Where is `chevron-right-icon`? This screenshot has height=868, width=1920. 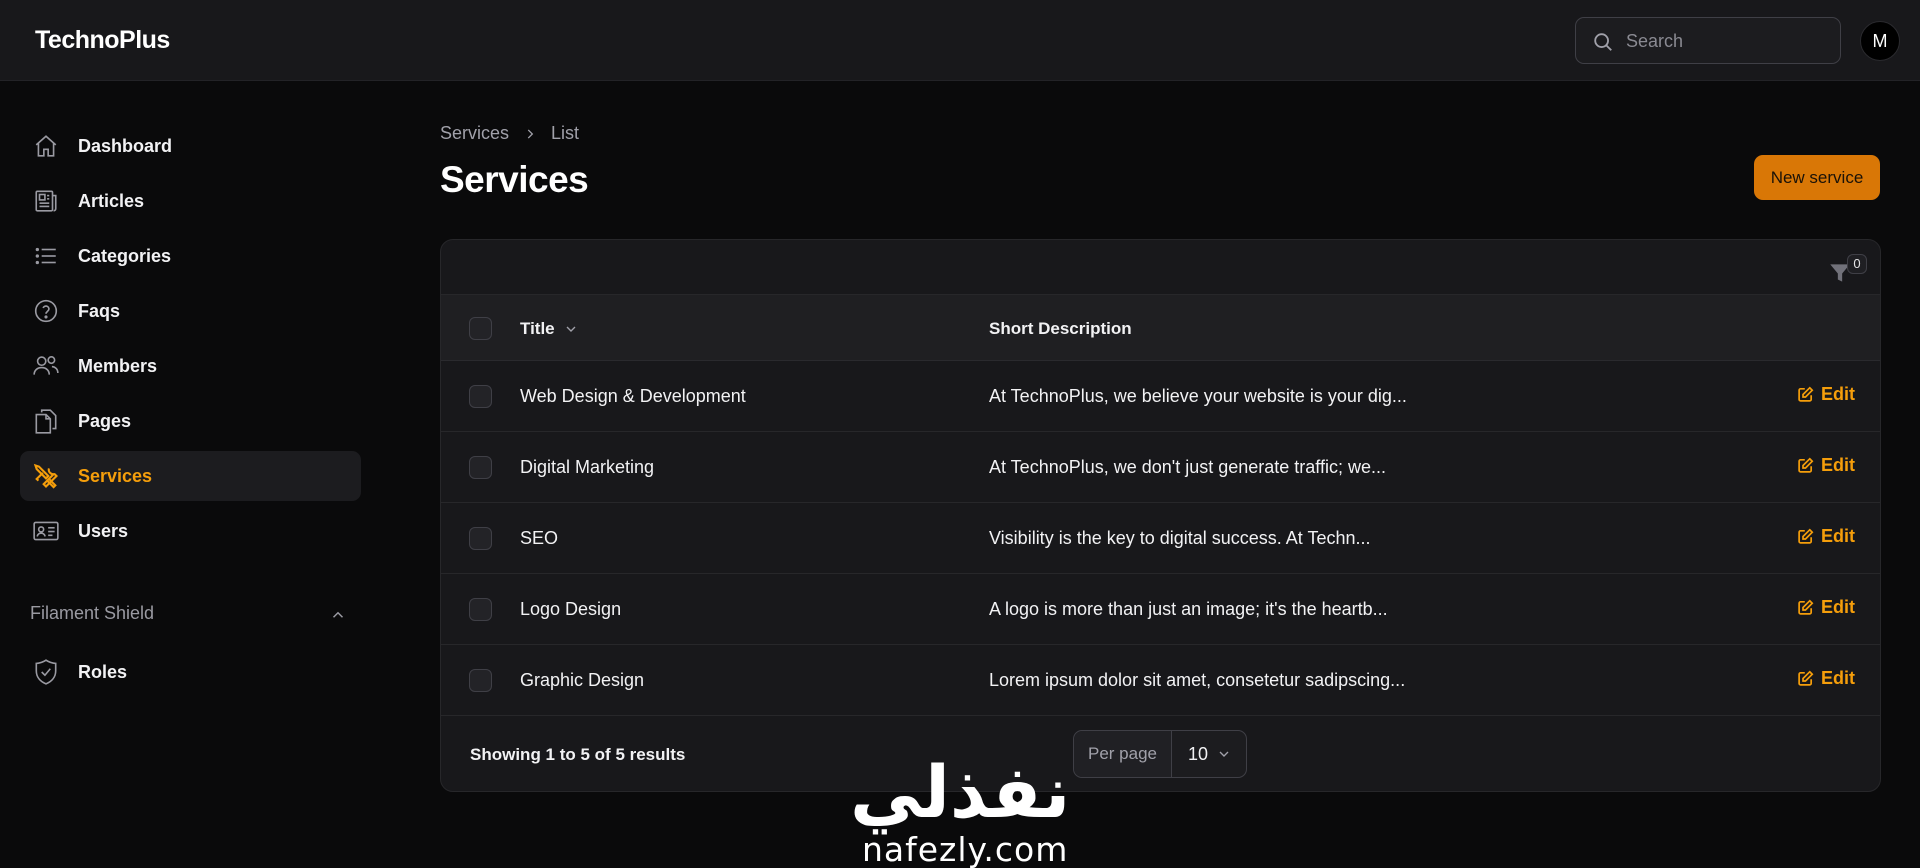 chevron-right-icon is located at coordinates (530, 134).